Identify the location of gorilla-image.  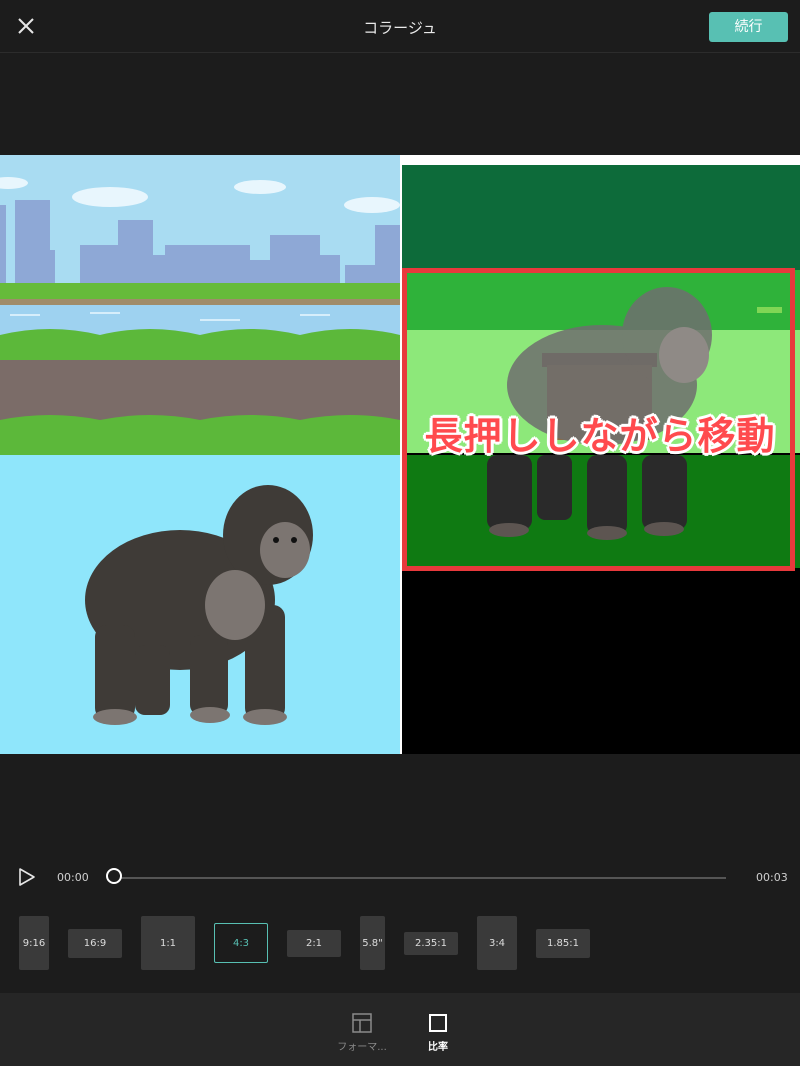
(200, 604).